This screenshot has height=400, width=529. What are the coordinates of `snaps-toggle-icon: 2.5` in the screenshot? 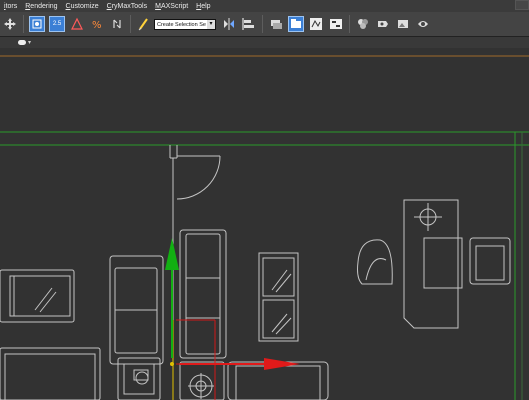 It's located at (57, 24).